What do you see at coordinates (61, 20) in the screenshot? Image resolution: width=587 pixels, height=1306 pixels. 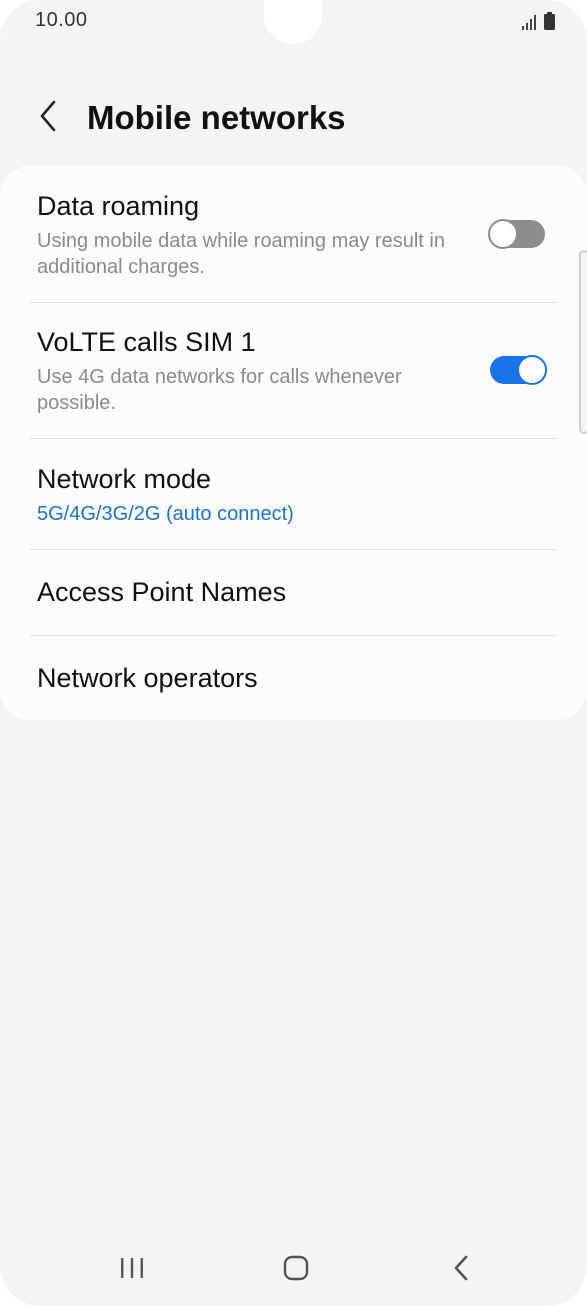 I see `status-time: 10.00` at bounding box center [61, 20].